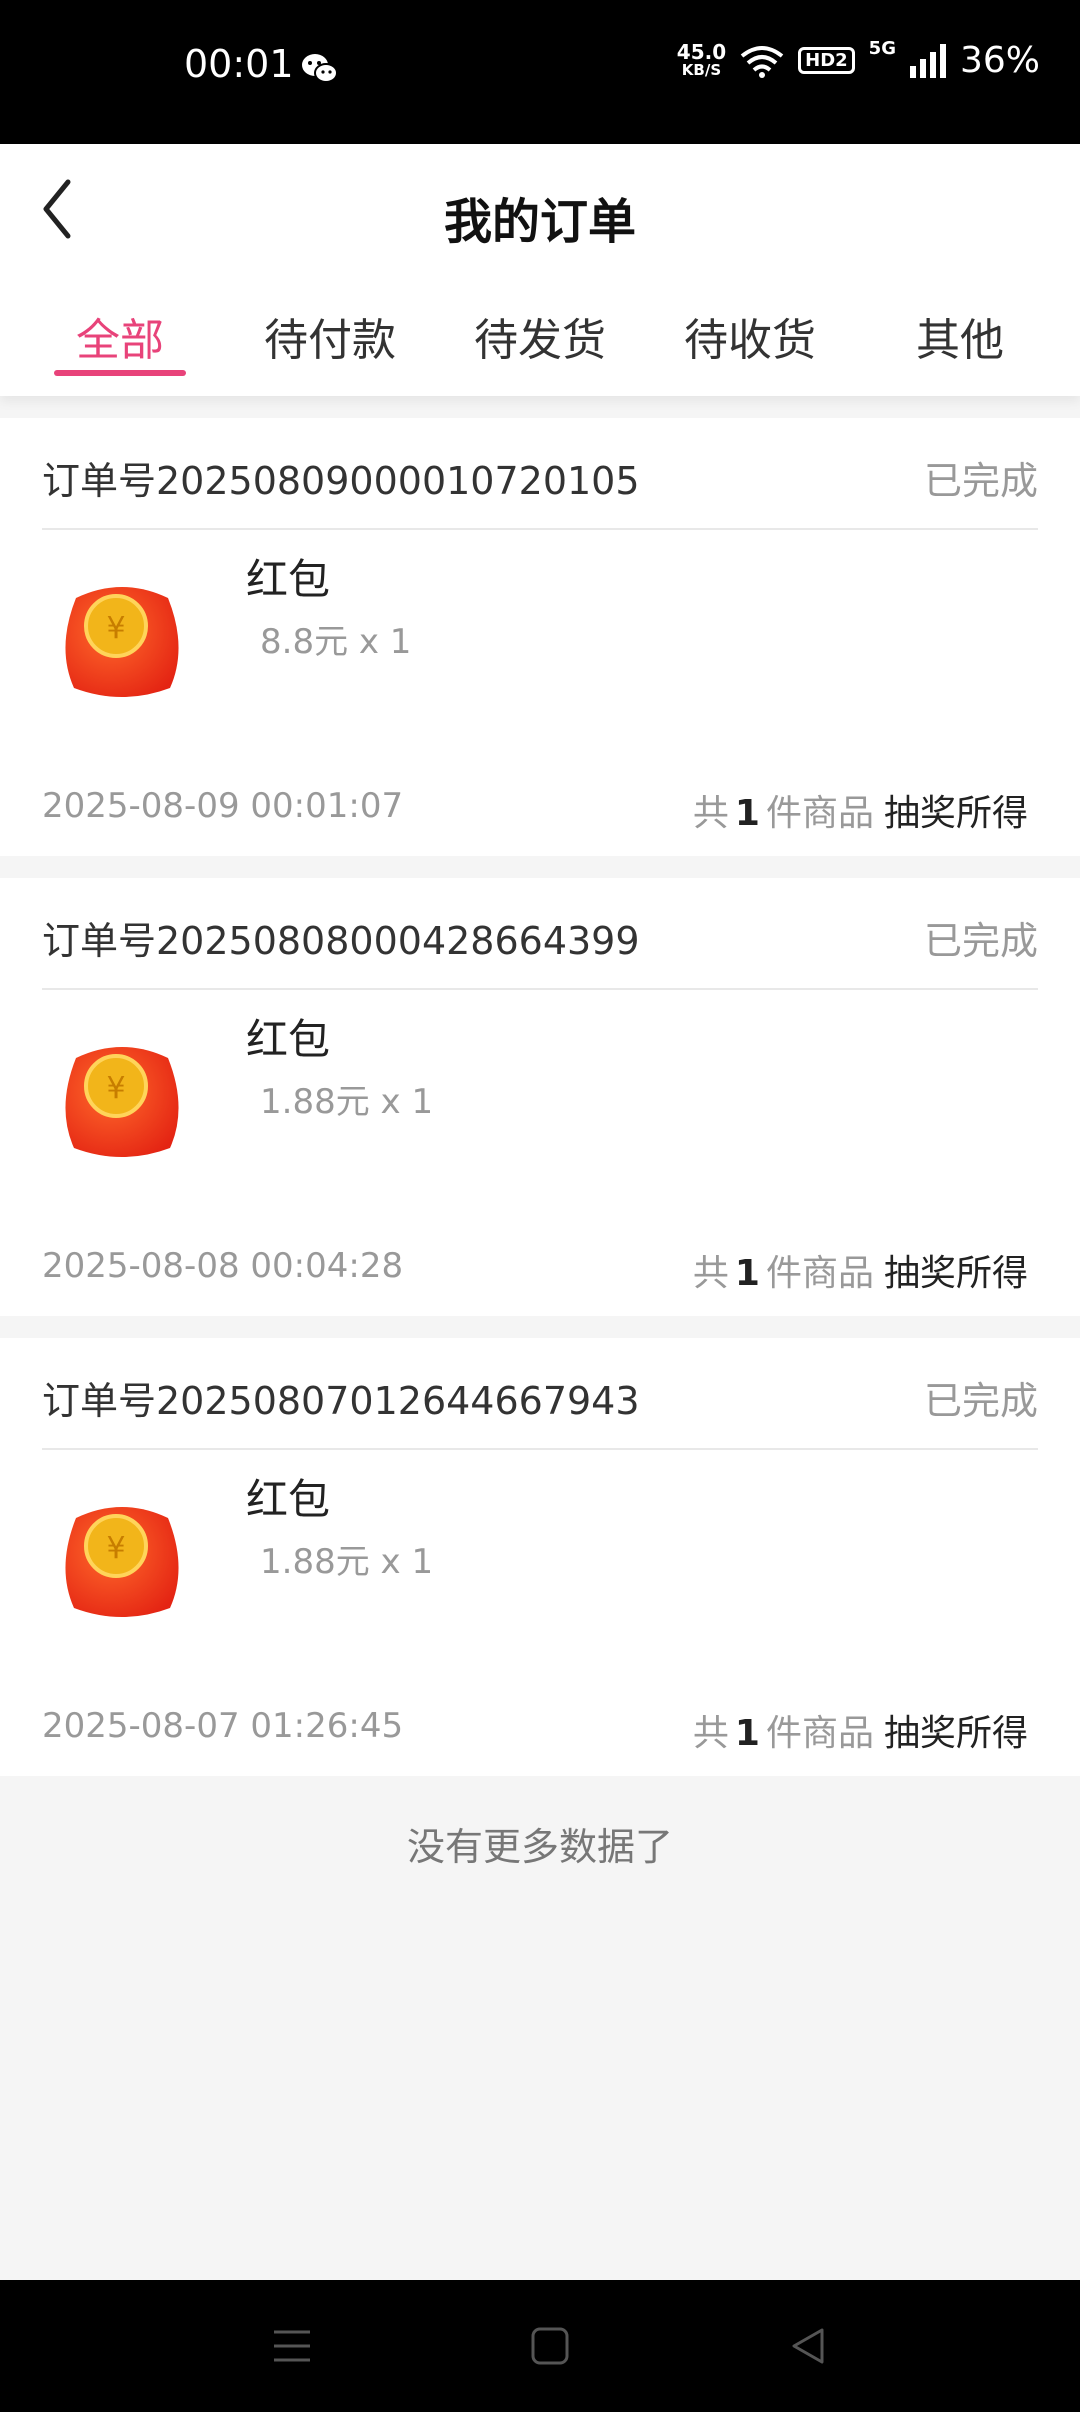 This screenshot has width=1080, height=2412. Describe the element at coordinates (341, 481) in the screenshot. I see `order-number: 订单号20250809000010720105` at that location.